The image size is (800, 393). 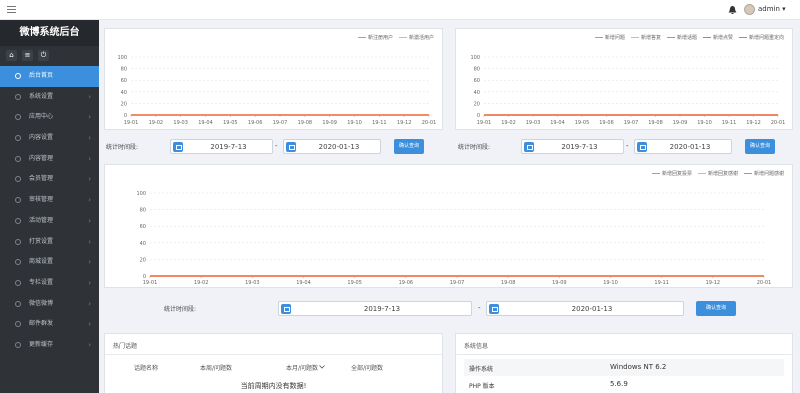 What do you see at coordinates (49, 117) in the screenshot?
I see `sidebar-item: 应用中心 ›` at bounding box center [49, 117].